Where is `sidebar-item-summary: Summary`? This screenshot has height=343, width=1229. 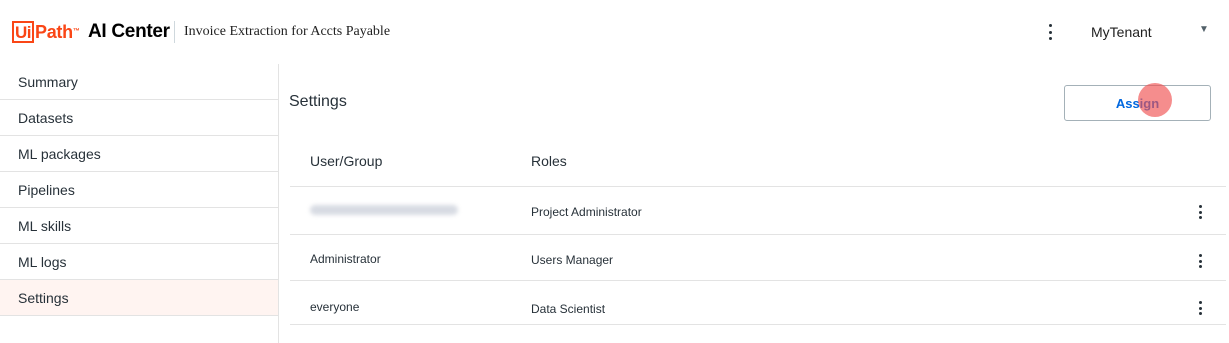 sidebar-item-summary: Summary is located at coordinates (139, 82).